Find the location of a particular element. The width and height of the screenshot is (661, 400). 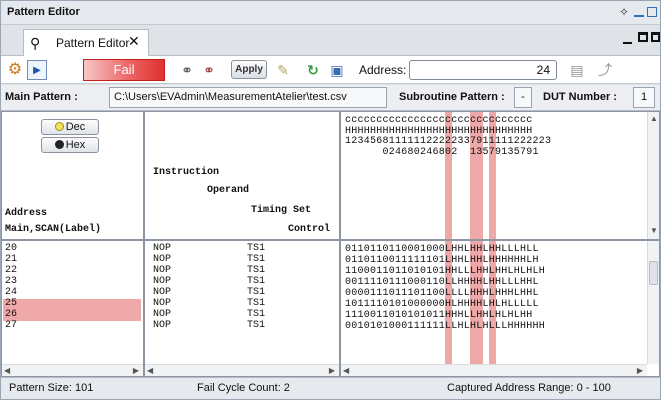

table-row-address: 26 is located at coordinates (11, 315).